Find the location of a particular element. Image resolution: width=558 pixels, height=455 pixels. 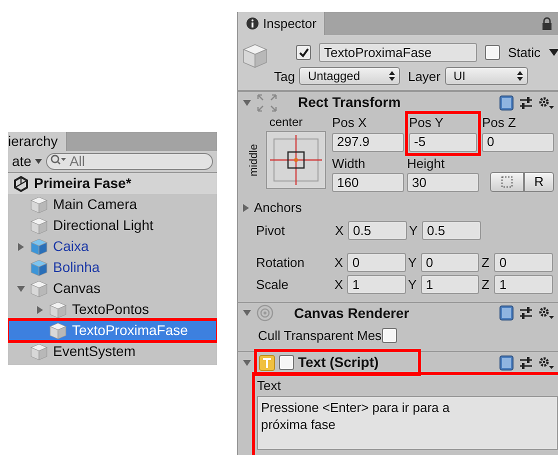

anchor-preset-widget is located at coordinates (296, 160).